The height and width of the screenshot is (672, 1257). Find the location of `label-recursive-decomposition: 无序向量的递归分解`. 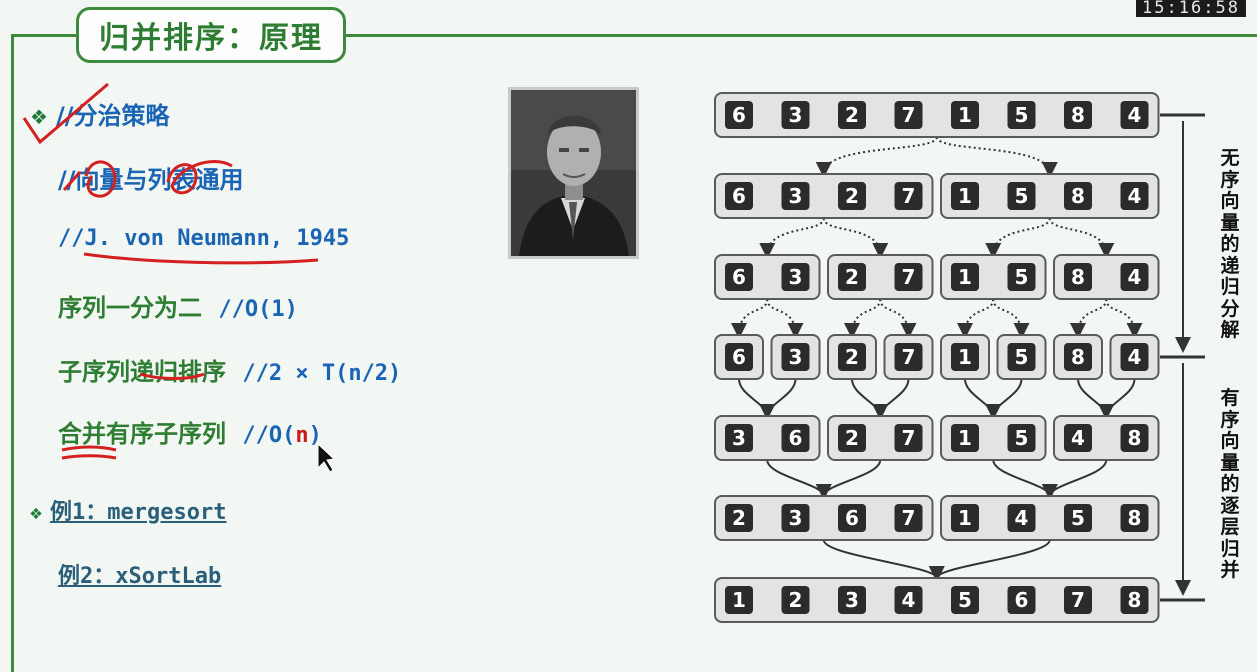

label-recursive-decomposition: 无序向量的递归分解 is located at coordinates (1230, 244).